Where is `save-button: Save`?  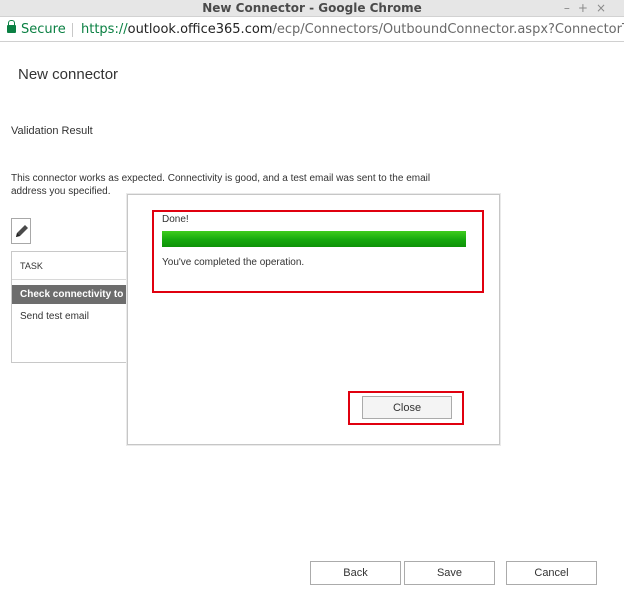 save-button: Save is located at coordinates (449, 573).